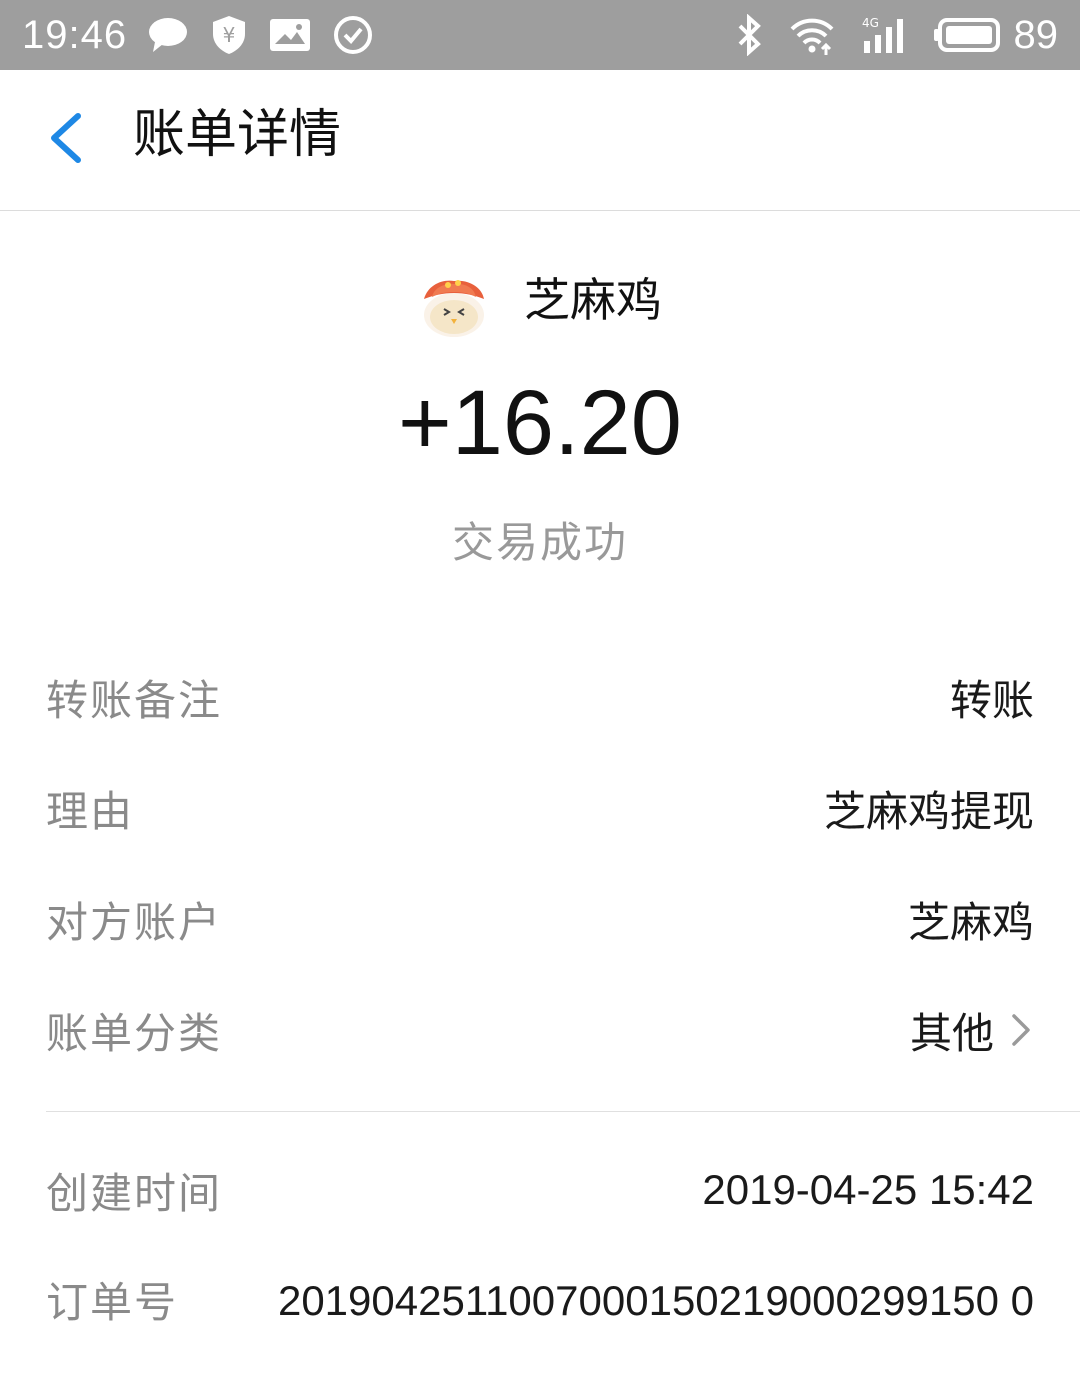  What do you see at coordinates (66, 138) in the screenshot?
I see `chevron-left-icon` at bounding box center [66, 138].